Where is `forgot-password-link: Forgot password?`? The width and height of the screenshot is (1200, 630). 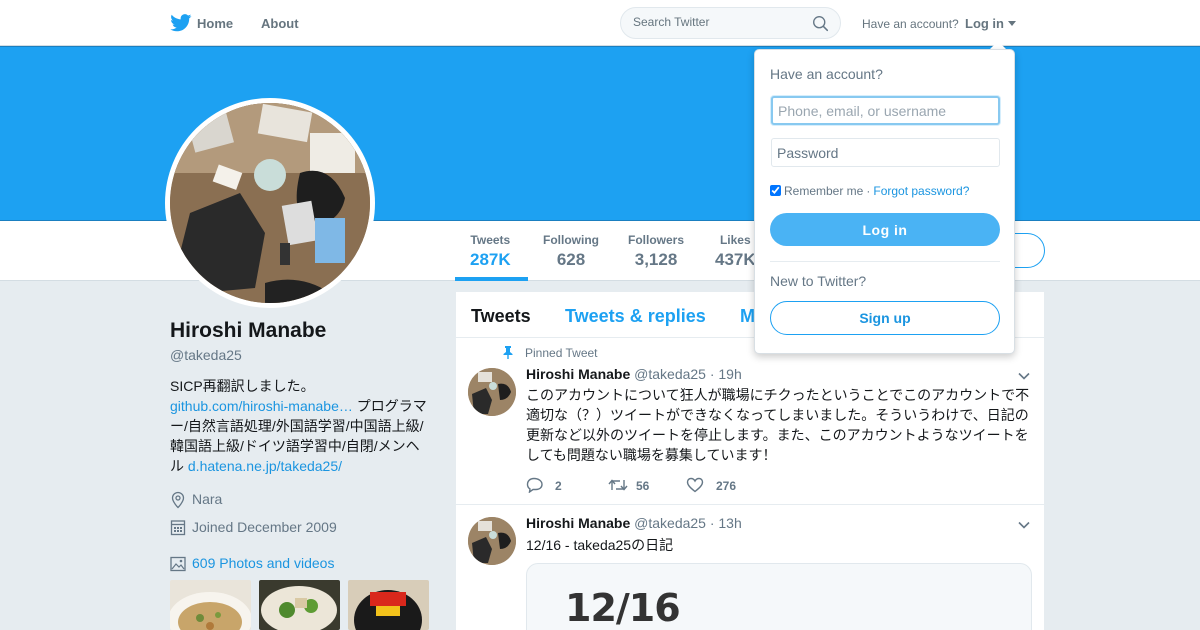 forgot-password-link: Forgot password? is located at coordinates (921, 191).